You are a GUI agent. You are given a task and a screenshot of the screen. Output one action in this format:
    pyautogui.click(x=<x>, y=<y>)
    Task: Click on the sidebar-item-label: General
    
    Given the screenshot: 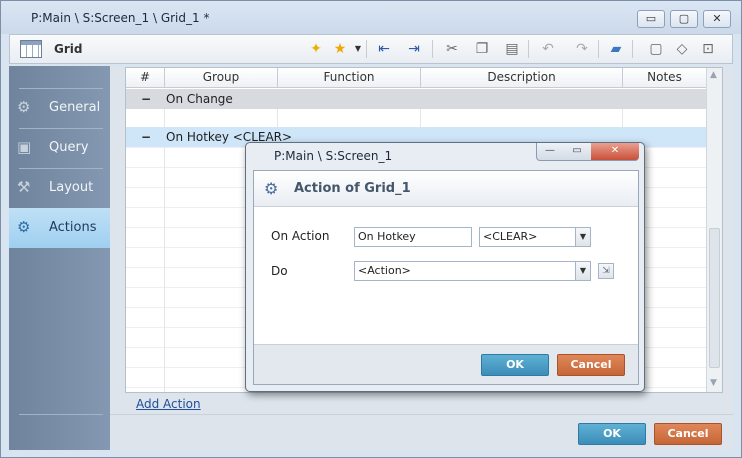 What is the action you would take?
    pyautogui.click(x=75, y=107)
    